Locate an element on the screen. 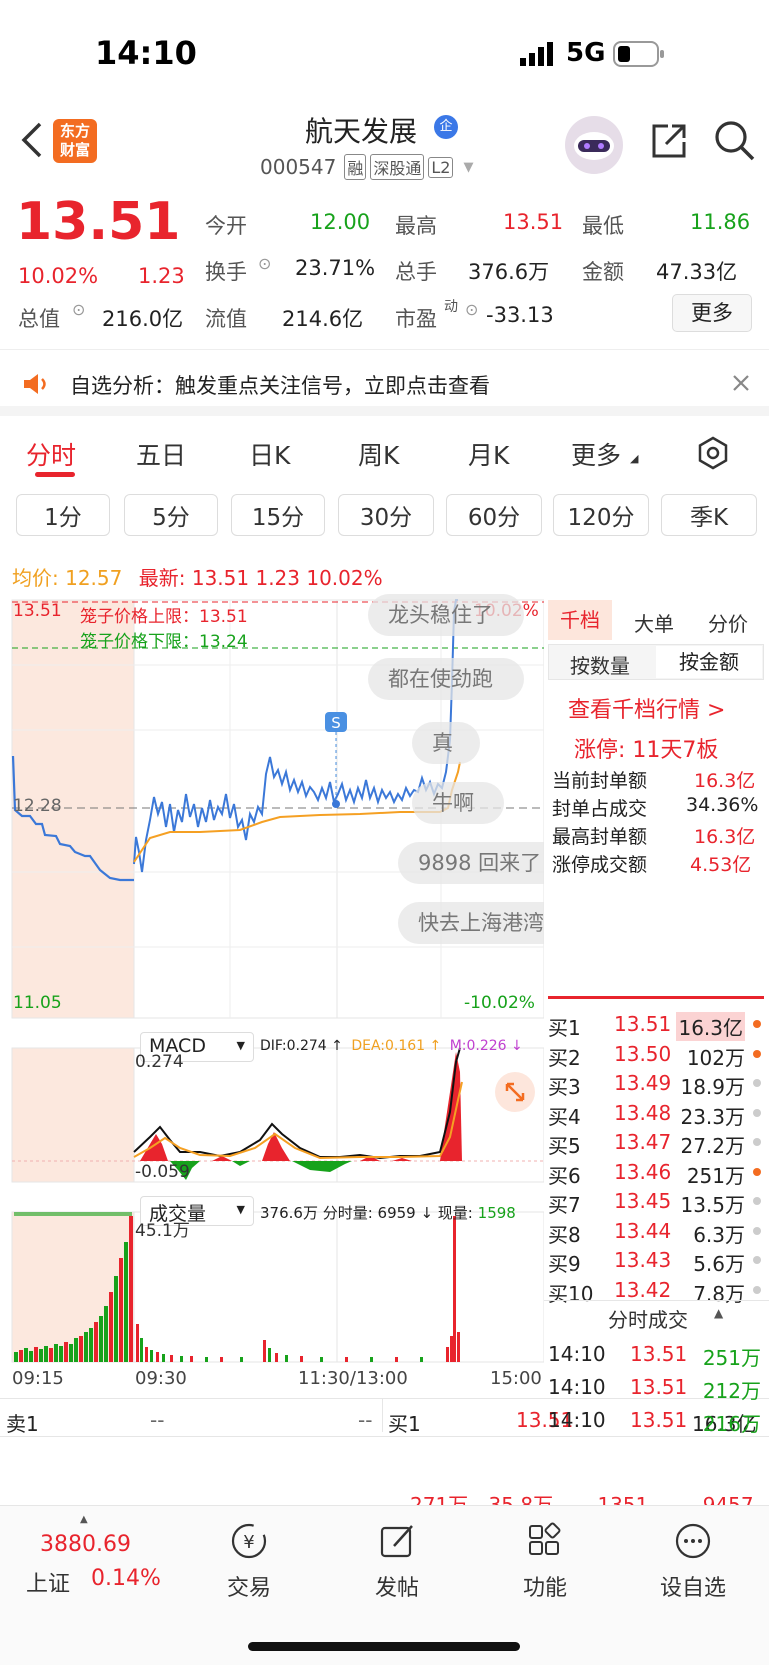 The image size is (769, 1665). trade-label: 交易 is located at coordinates (248, 1588).